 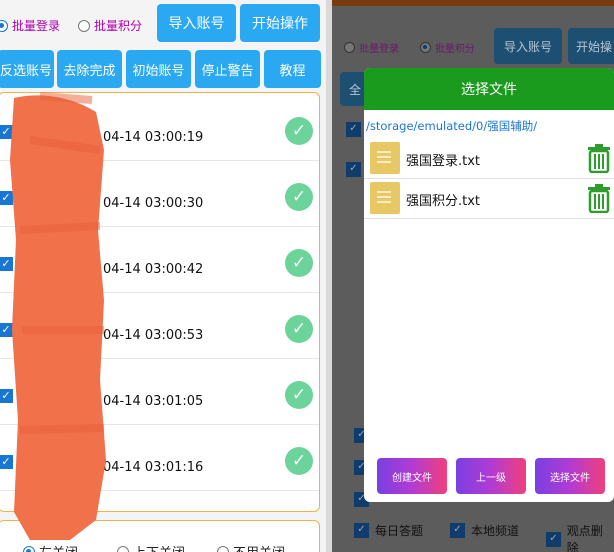 I want to click on parent-directory-button: 上一级, so click(x=491, y=476).